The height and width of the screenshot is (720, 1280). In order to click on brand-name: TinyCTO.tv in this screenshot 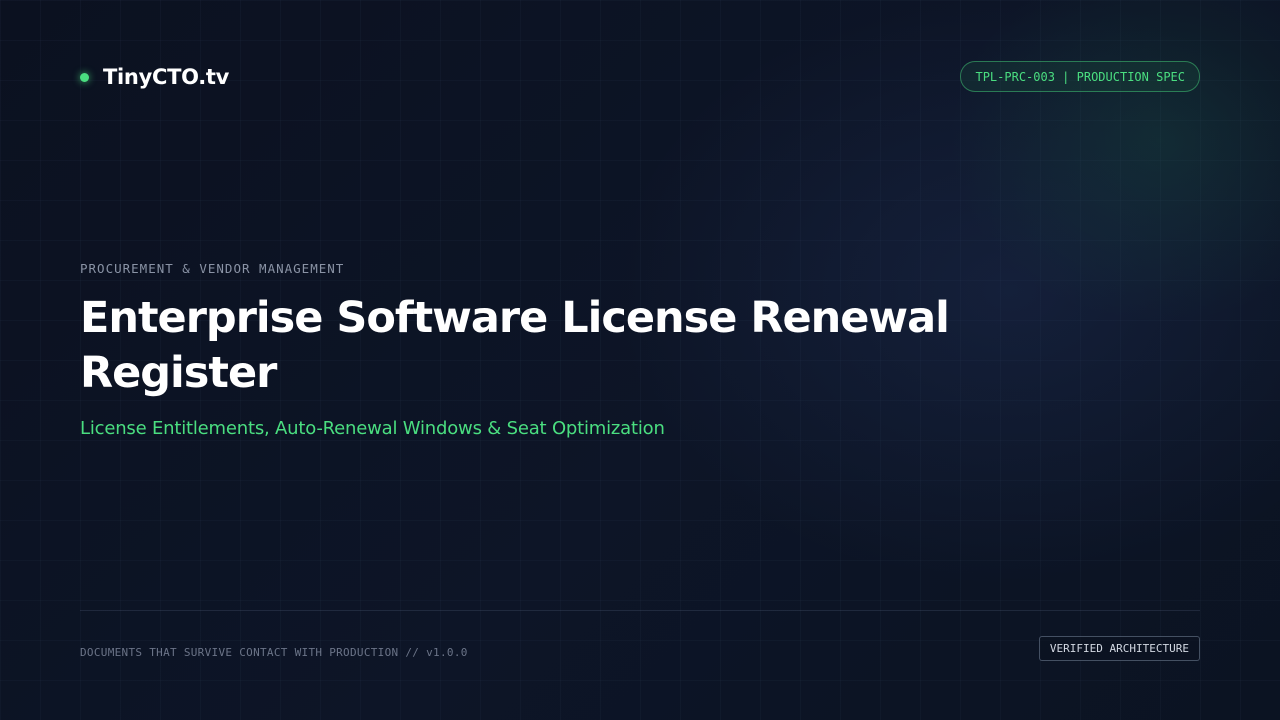, I will do `click(166, 77)`.